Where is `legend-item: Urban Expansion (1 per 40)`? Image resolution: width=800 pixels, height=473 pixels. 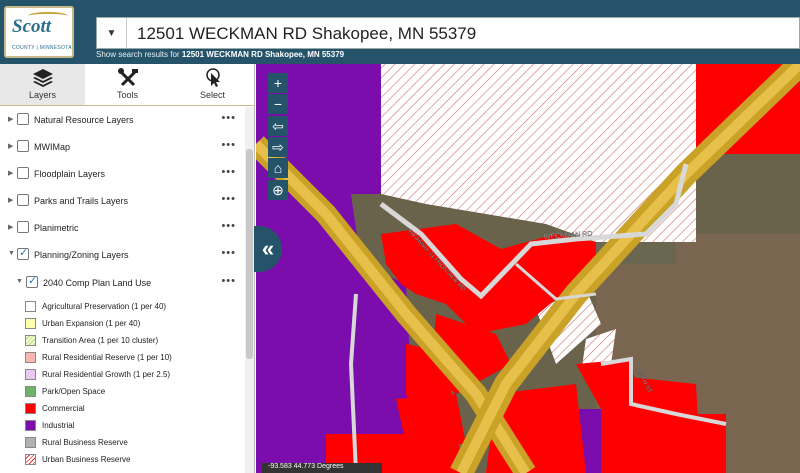
legend-item: Urban Expansion (1 per 40) is located at coordinates (122, 323).